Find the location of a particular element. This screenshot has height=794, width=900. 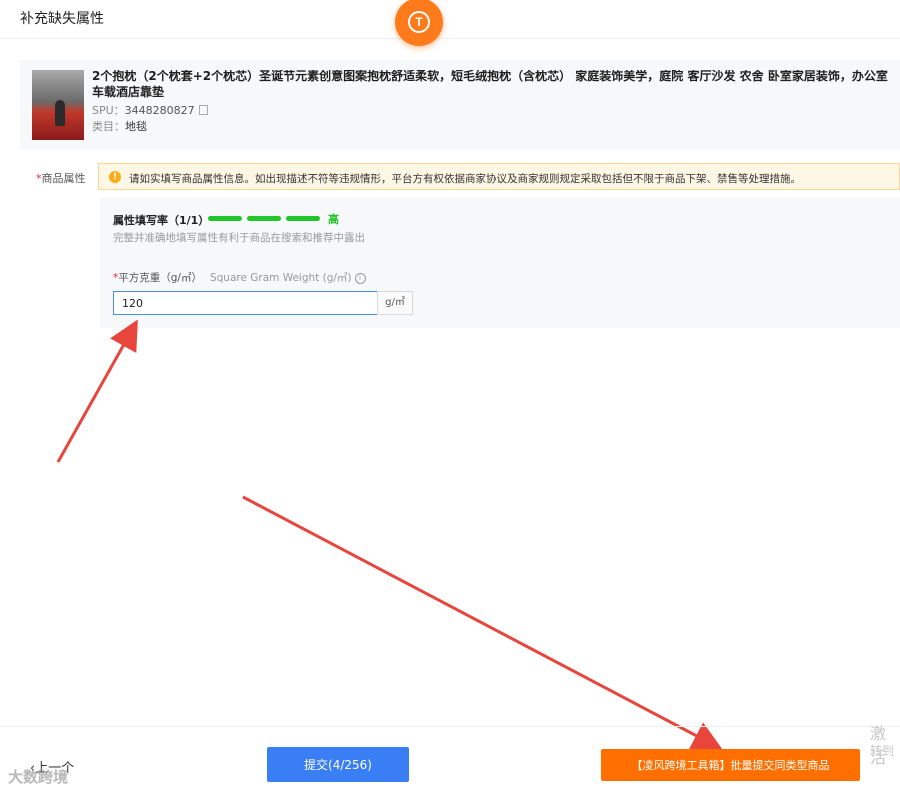

attributes-section-label: *商品属性 is located at coordinates (61, 178).